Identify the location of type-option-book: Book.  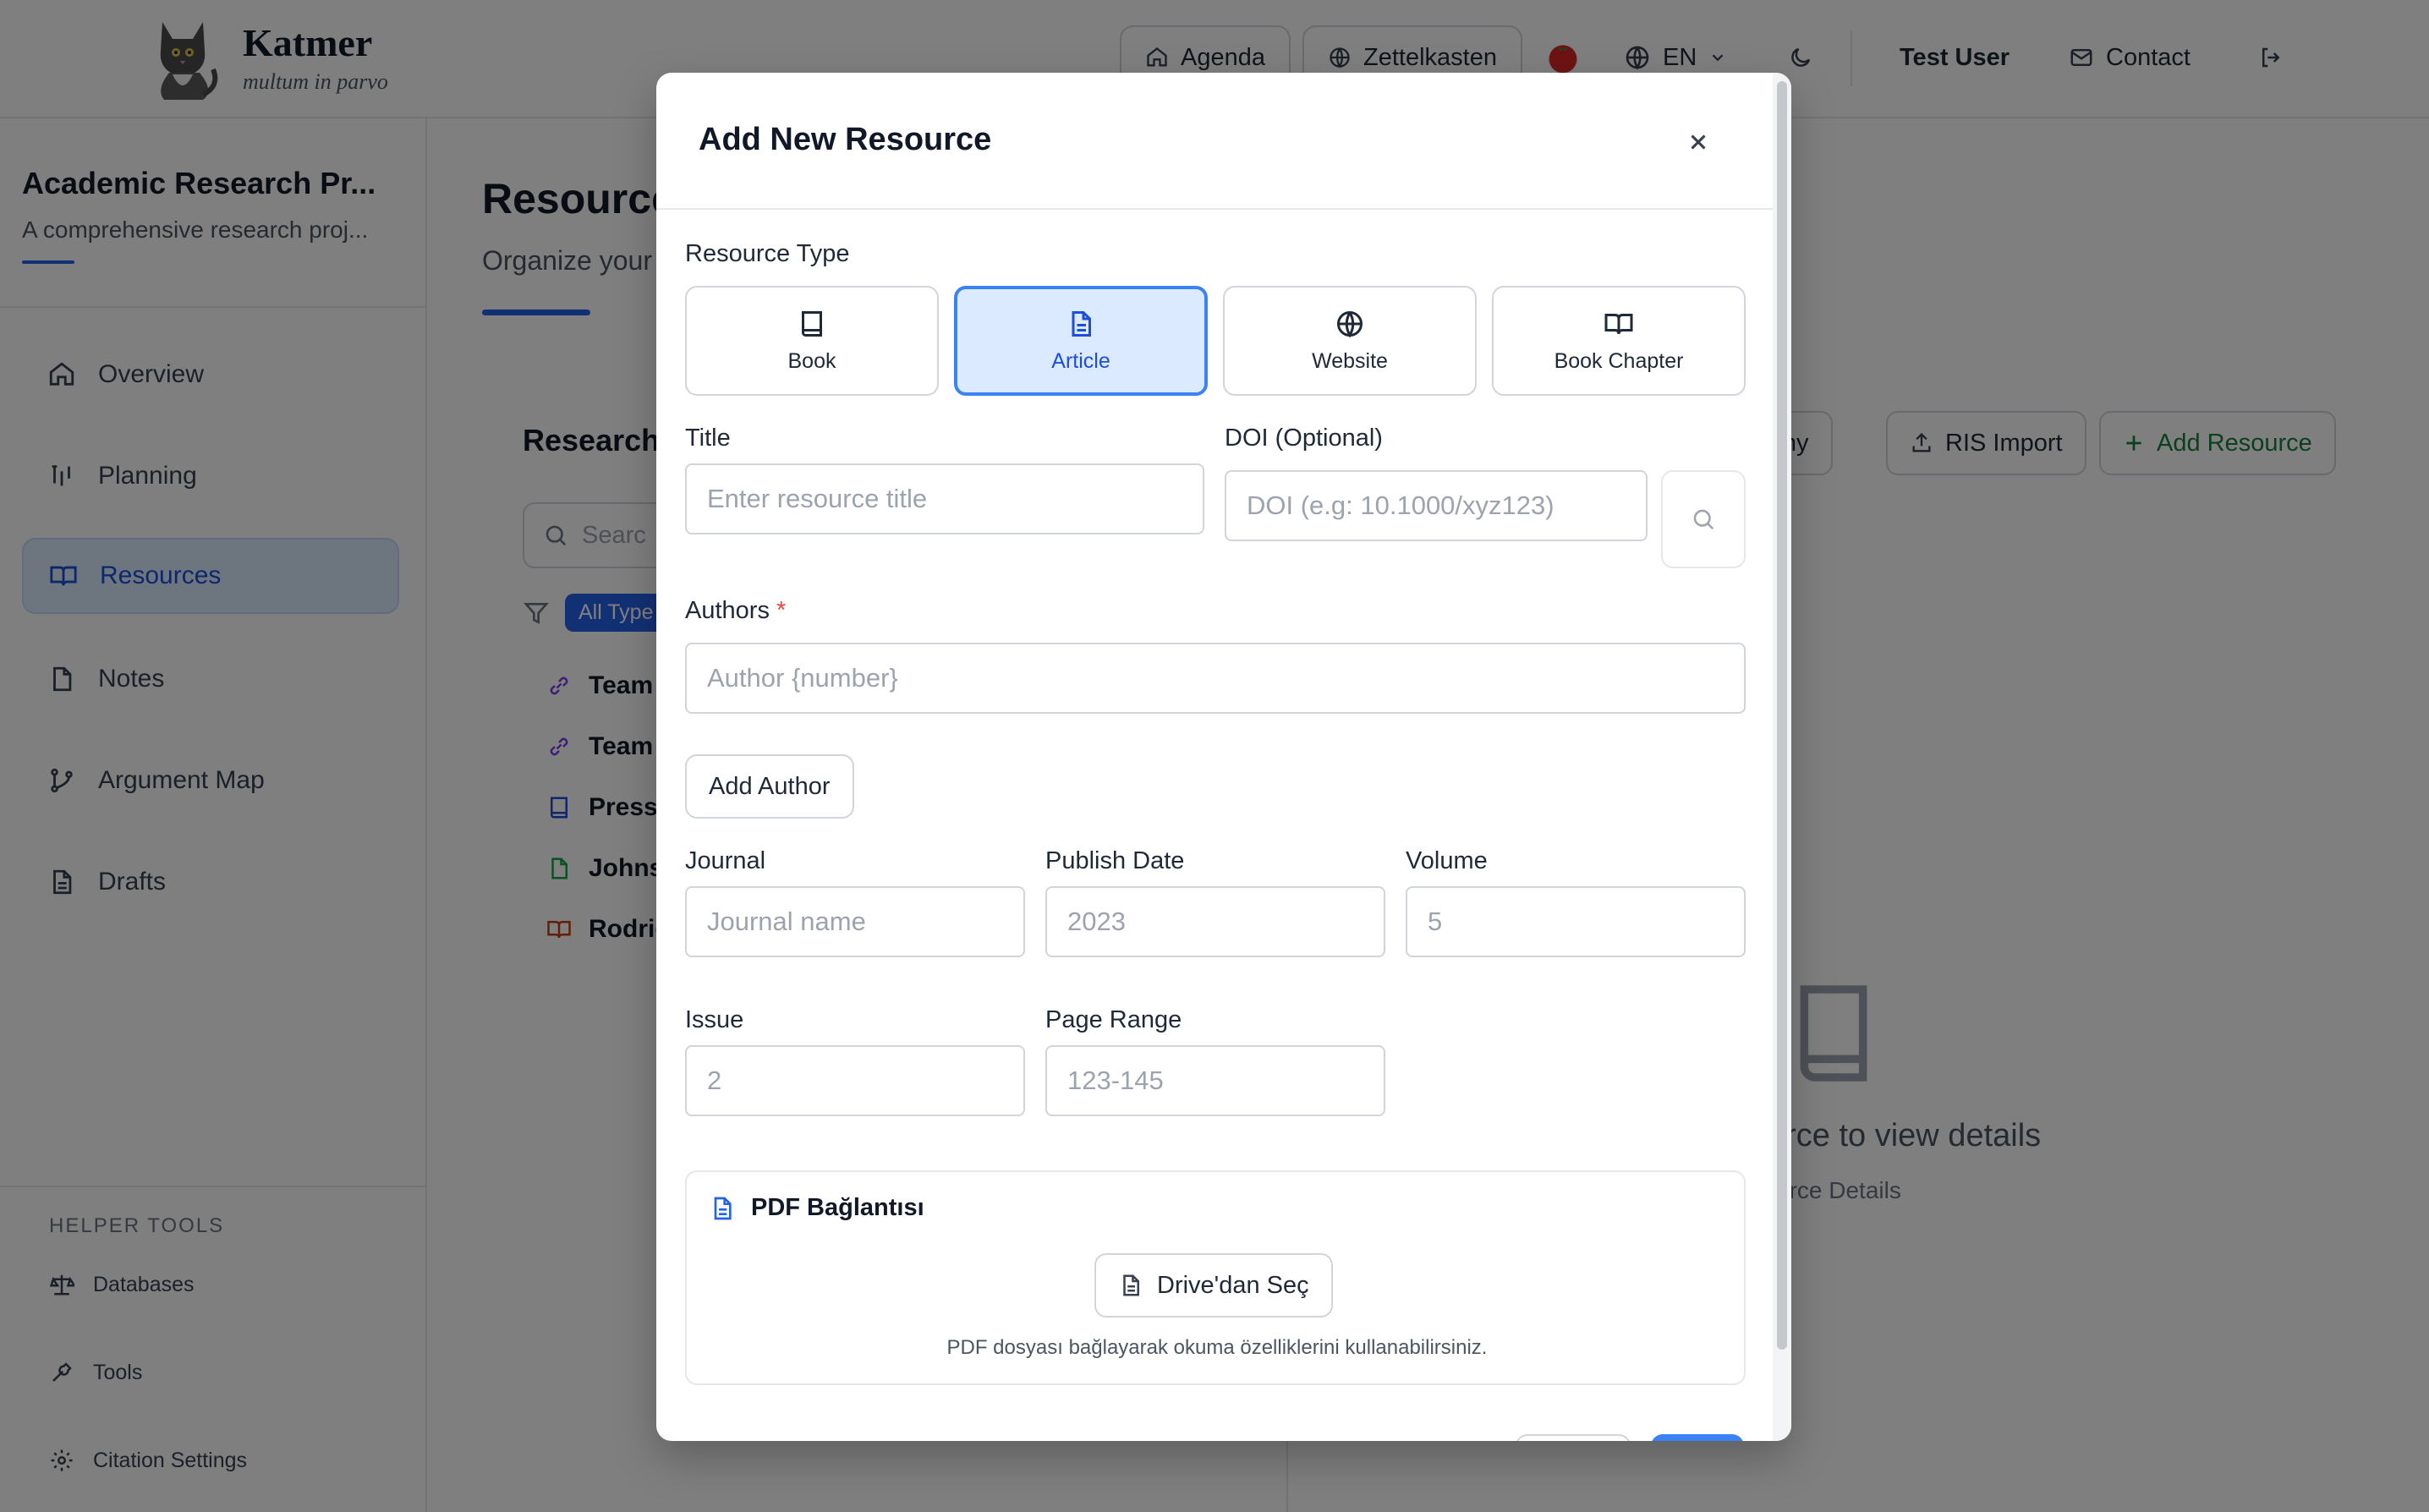
(812, 341).